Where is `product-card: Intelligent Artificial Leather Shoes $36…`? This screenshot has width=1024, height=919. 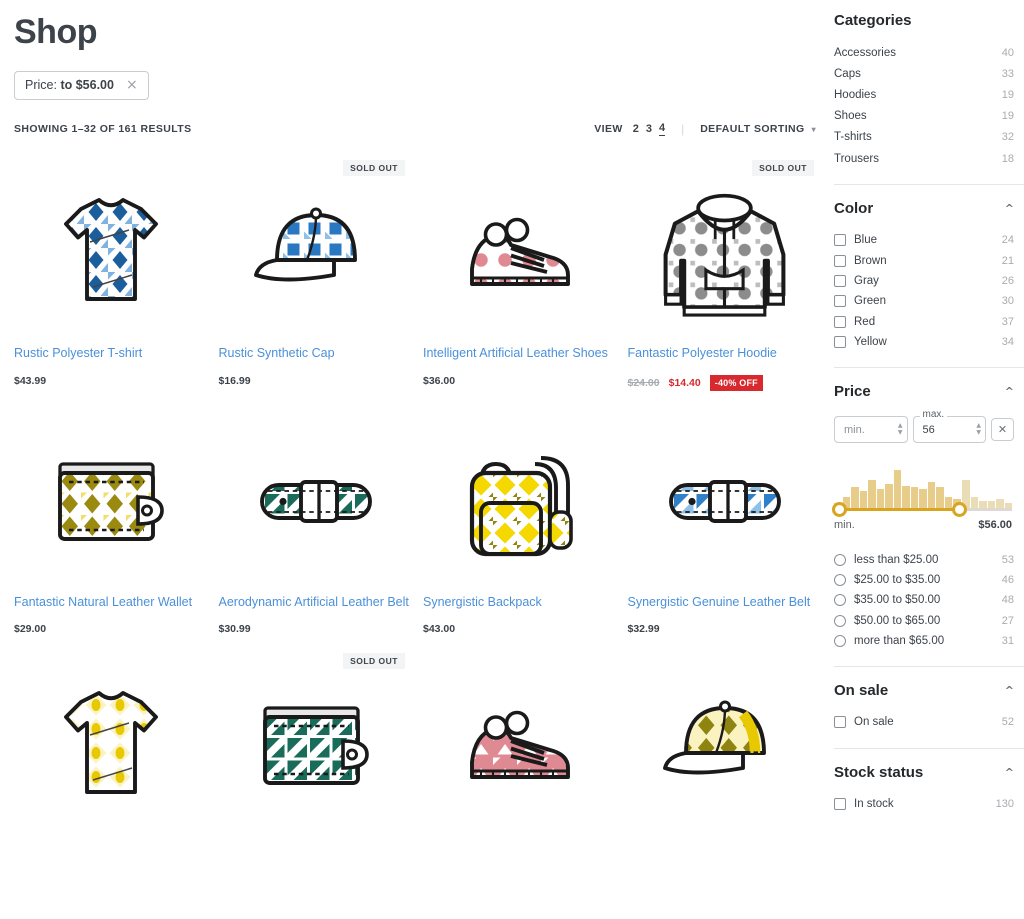 product-card: Intelligent Artificial Leather Shoes $36… is located at coordinates (523, 290).